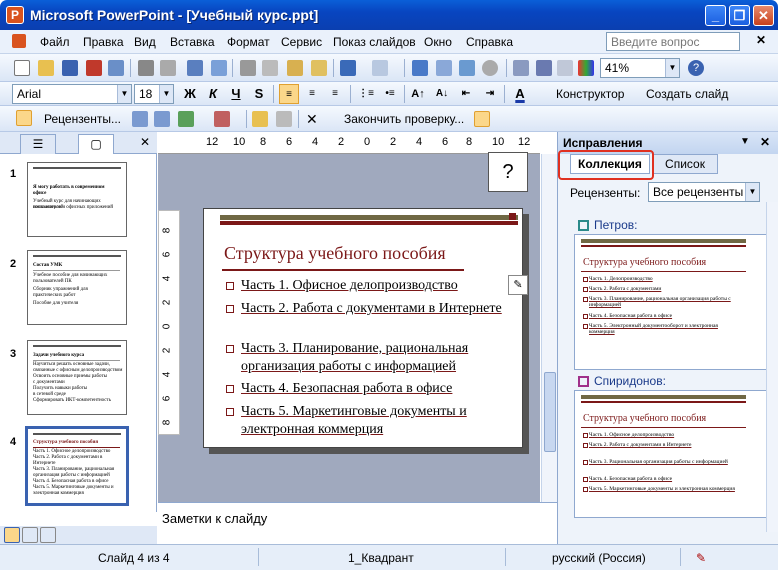  Describe the element at coordinates (420, 68) in the screenshot. I see `chart-icon` at that location.